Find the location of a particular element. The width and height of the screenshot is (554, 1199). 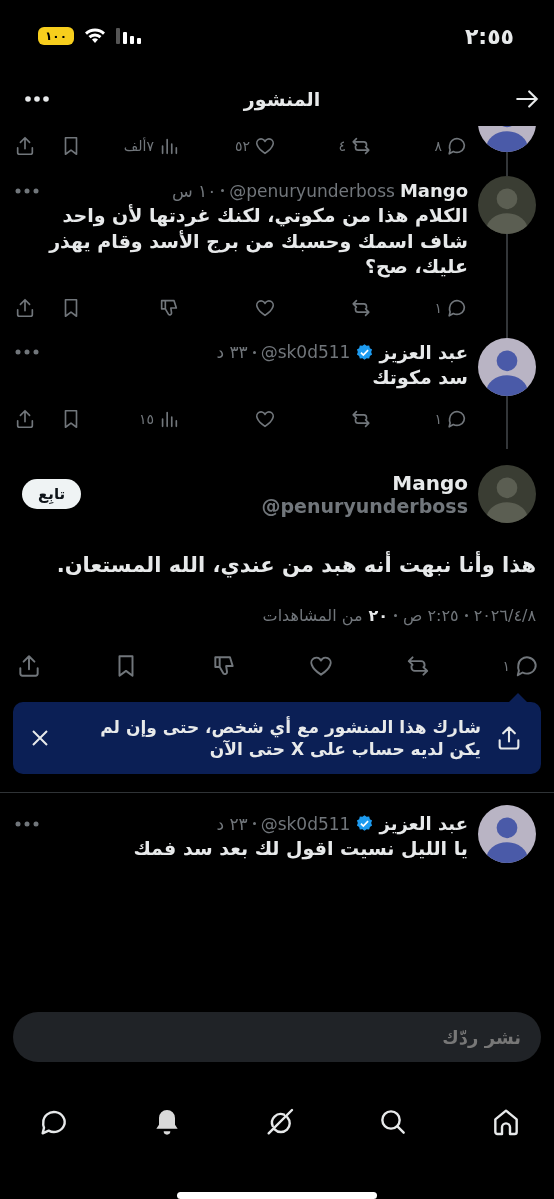

post-time: ٣٣ د is located at coordinates (232, 352).